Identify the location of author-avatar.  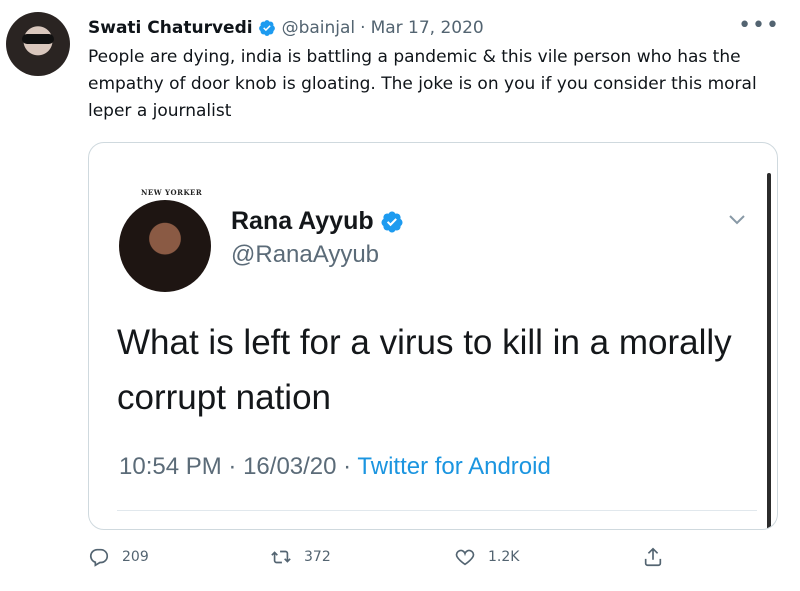
(38, 44).